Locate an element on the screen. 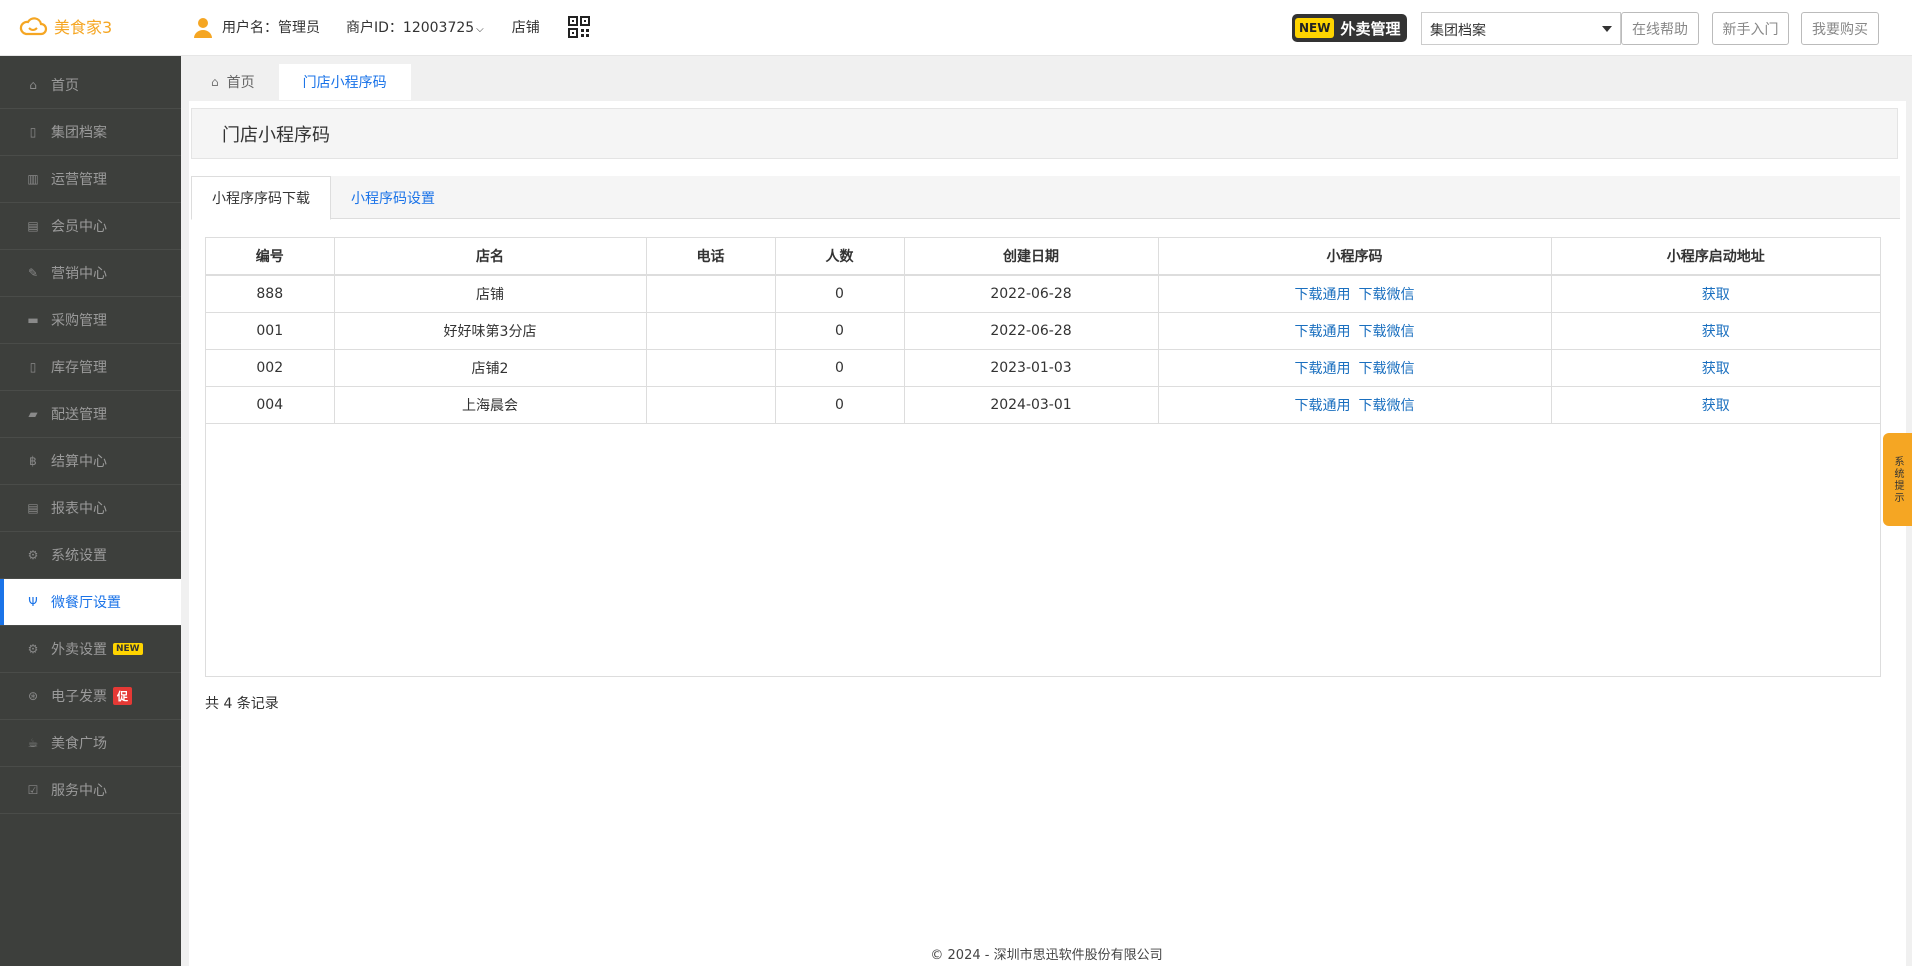 The image size is (1912, 966). book-icon: ▬ is located at coordinates (33, 320).